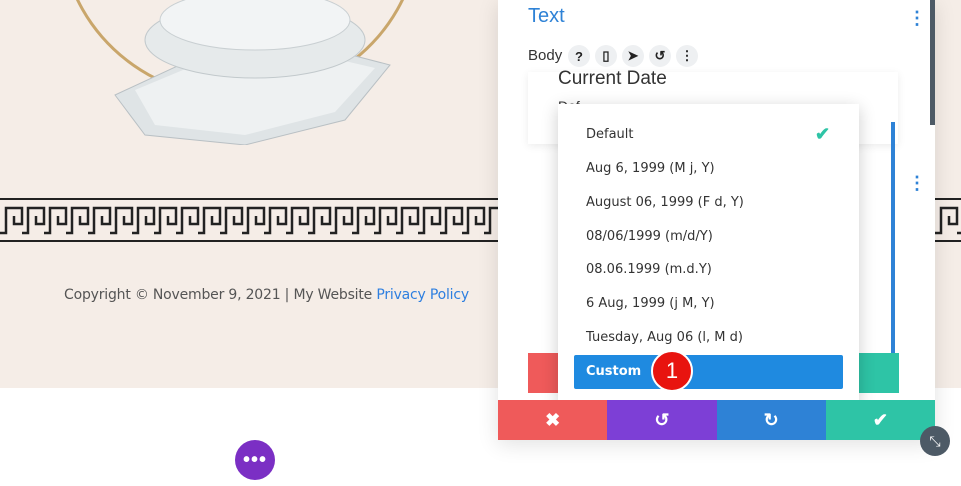 Image resolution: width=961 pixels, height=486 pixels. What do you see at coordinates (662, 420) in the screenshot?
I see `undo-button: ↺` at bounding box center [662, 420].